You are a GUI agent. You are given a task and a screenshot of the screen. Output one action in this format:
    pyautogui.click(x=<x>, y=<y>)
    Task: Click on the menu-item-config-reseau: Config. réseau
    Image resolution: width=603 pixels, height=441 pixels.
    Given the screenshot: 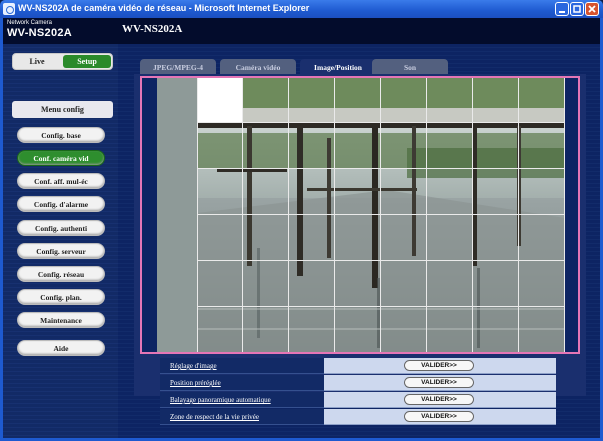 What is the action you would take?
    pyautogui.click(x=61, y=274)
    